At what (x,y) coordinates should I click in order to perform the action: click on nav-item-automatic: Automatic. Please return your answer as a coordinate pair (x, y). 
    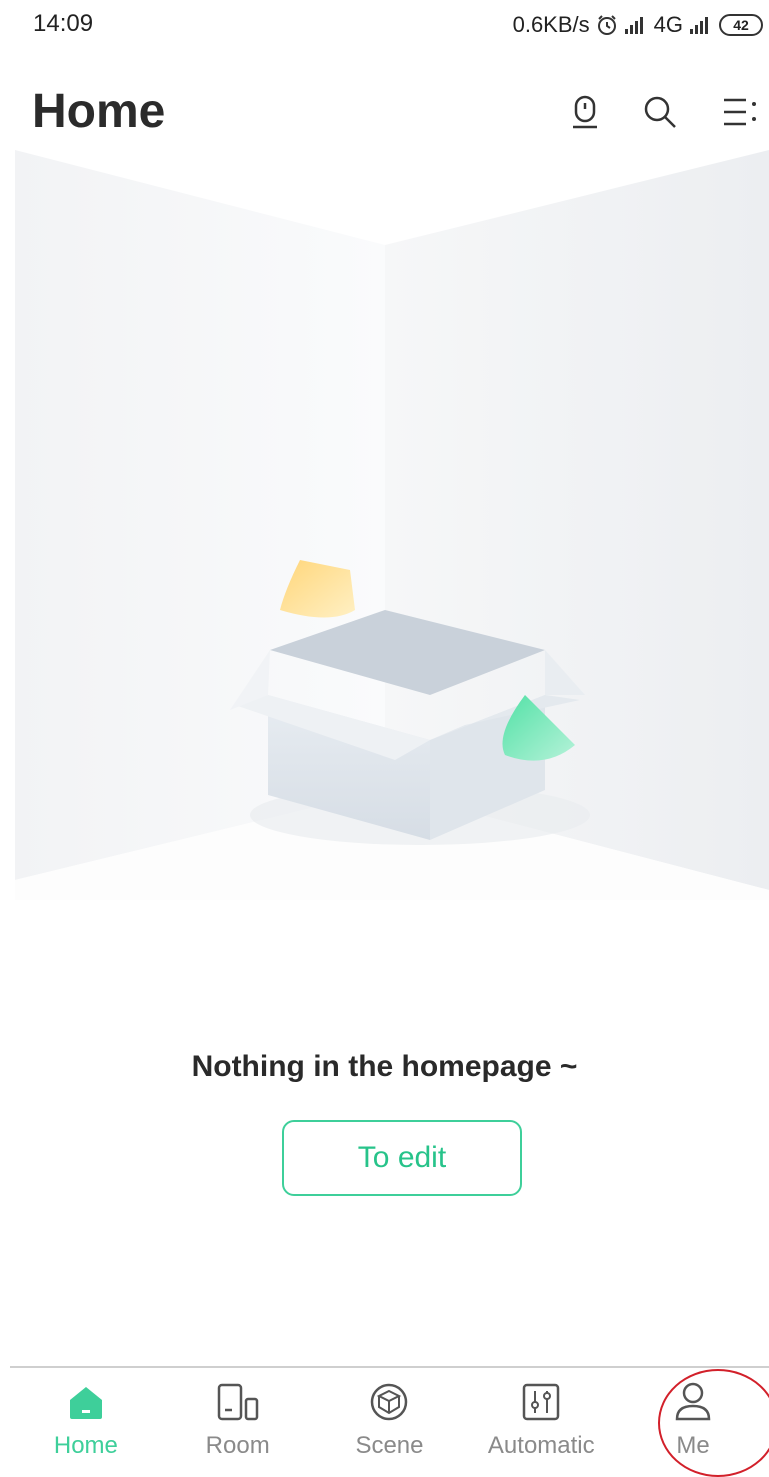
    Looking at the image, I should click on (541, 1417).